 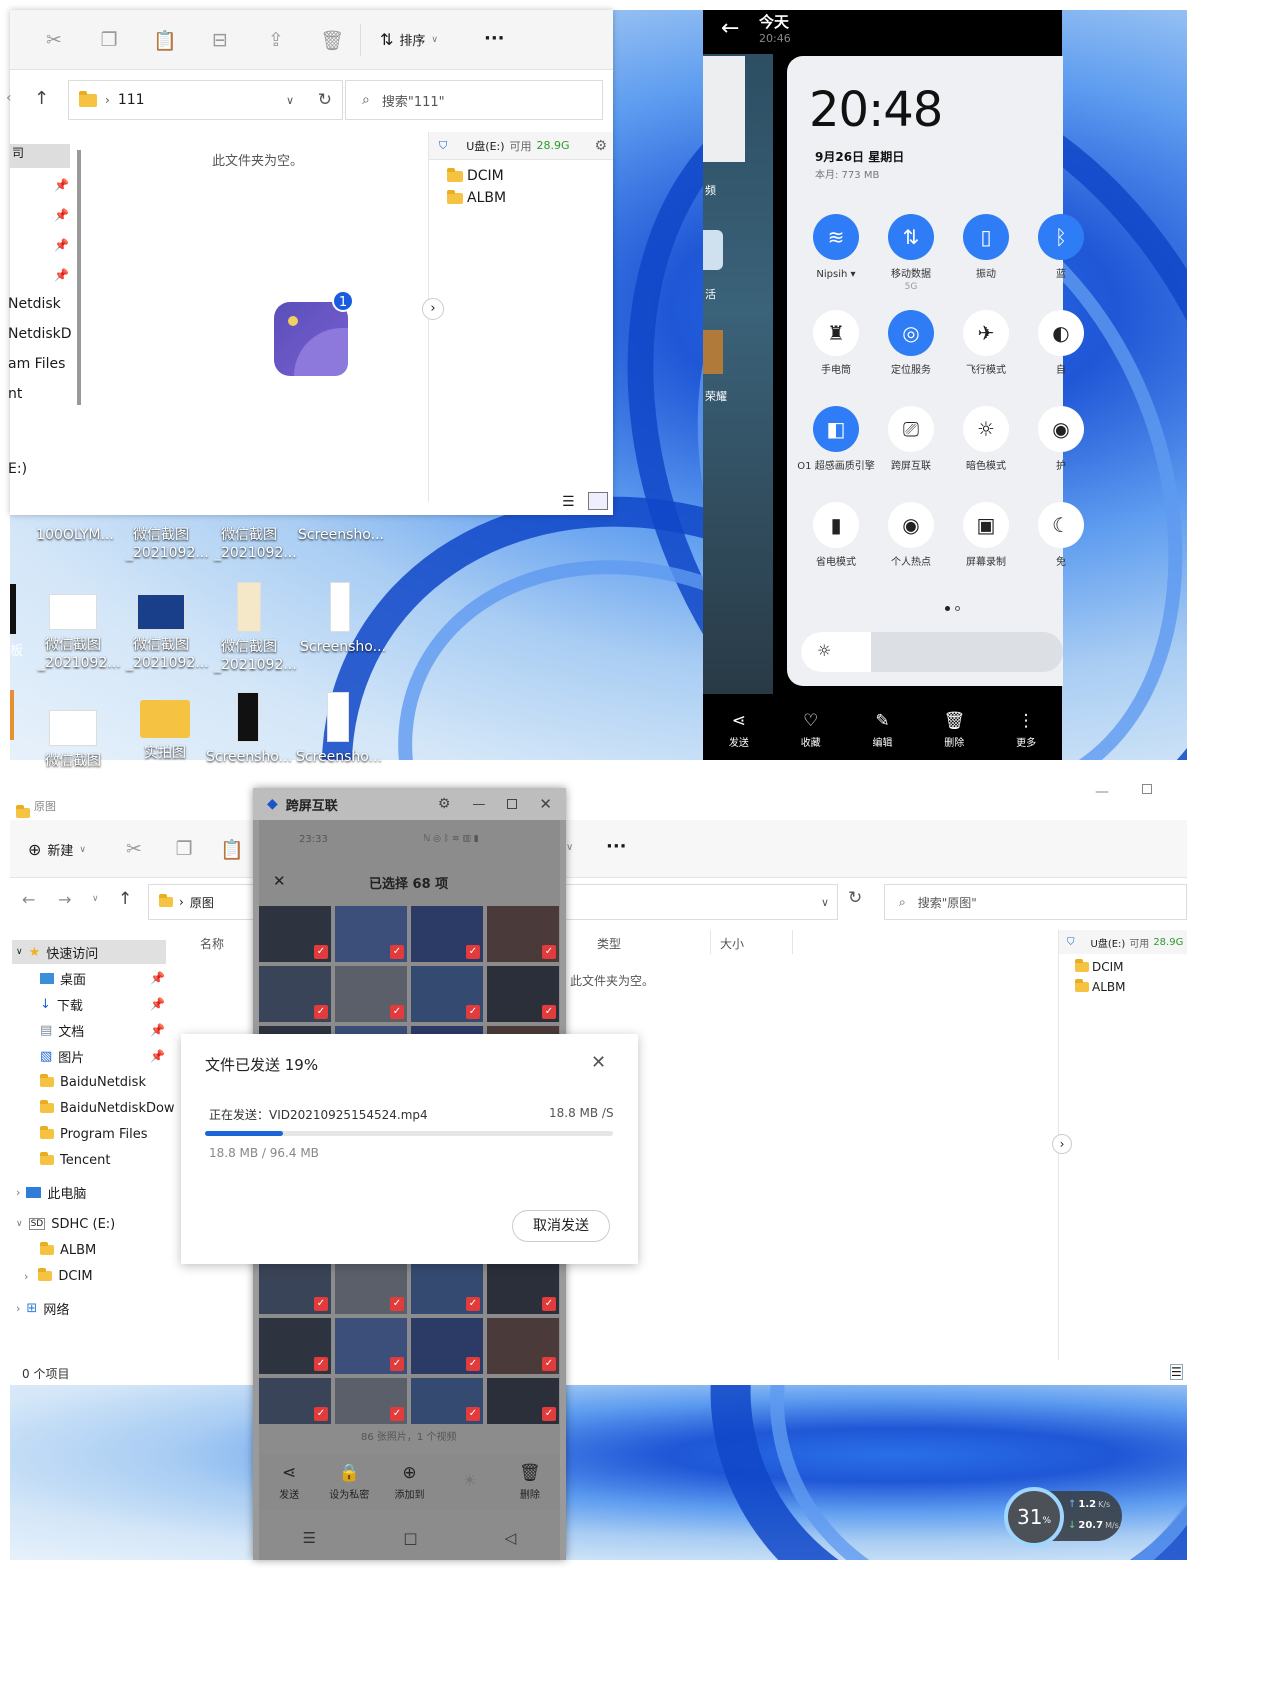 I want to click on home-square-icon: □, so click(x=410, y=1538).